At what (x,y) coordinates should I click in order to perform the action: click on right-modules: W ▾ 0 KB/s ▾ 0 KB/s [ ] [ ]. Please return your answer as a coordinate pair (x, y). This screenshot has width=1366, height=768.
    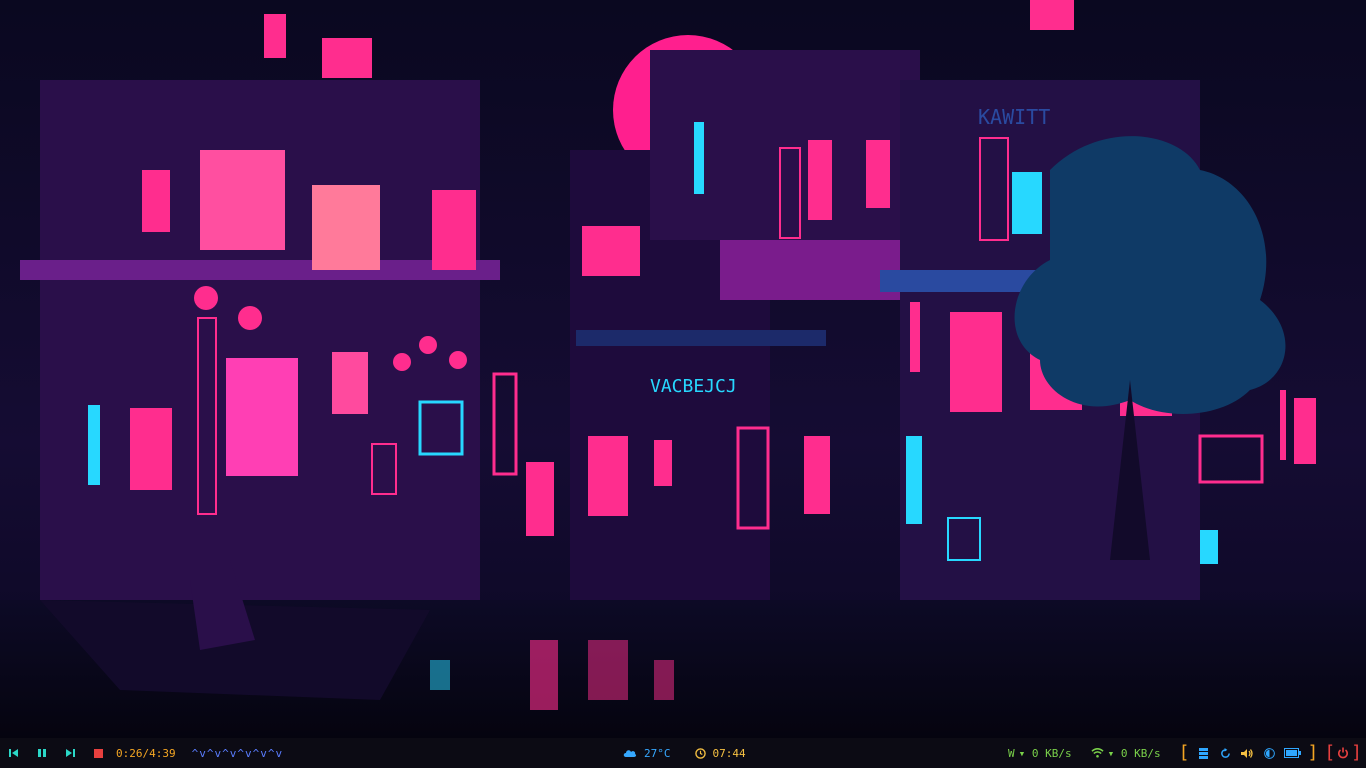
    Looking at the image, I should click on (1185, 753).